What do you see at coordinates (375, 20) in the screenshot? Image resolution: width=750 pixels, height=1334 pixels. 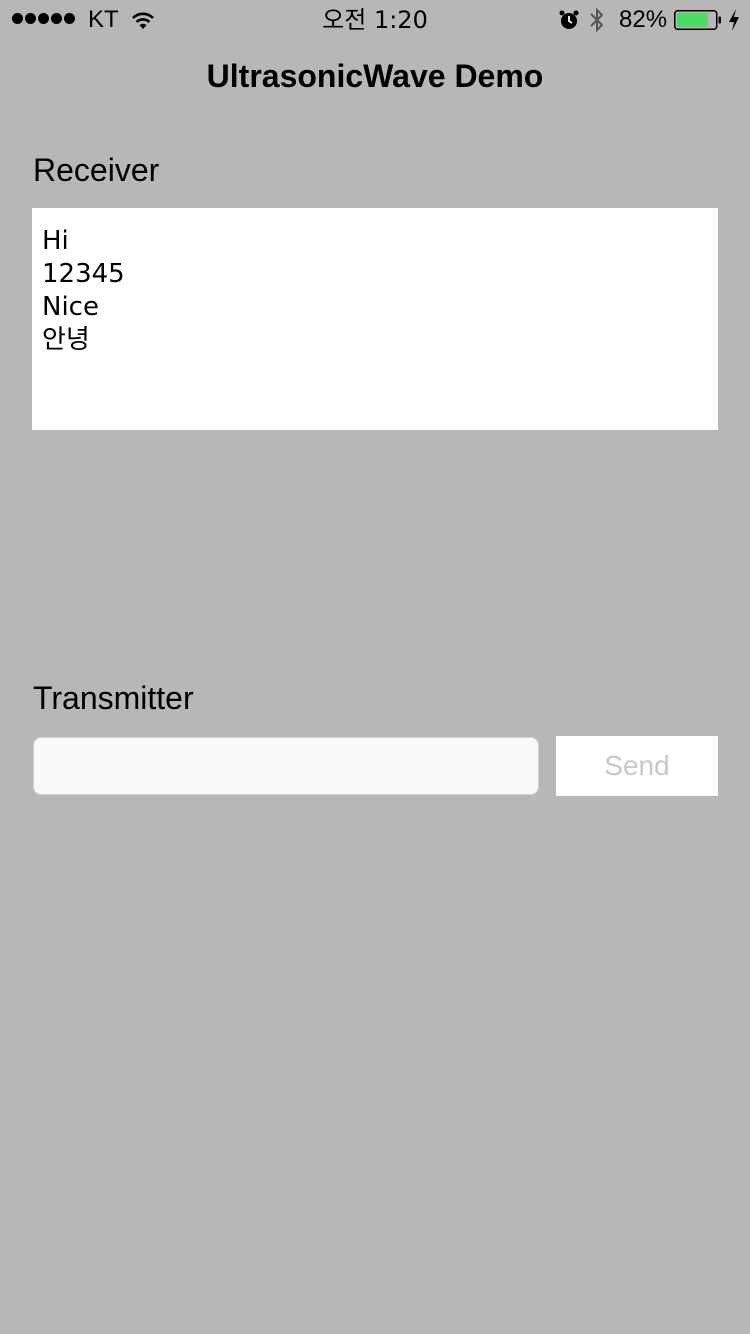 I see `status-bar: KT 오전 1:20 82%` at bounding box center [375, 20].